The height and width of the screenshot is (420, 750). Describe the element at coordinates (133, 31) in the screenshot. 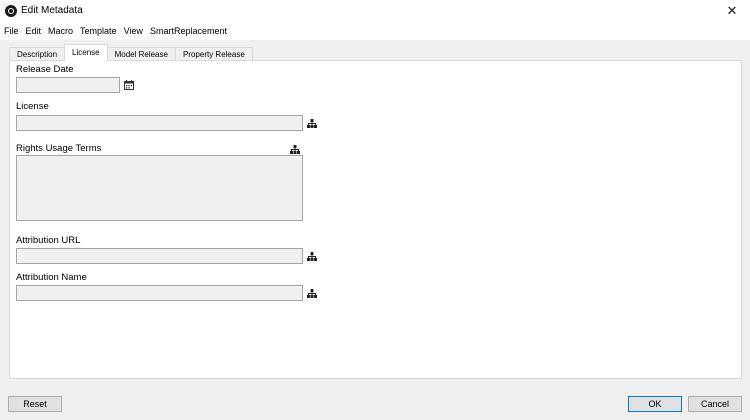

I see `menu-view: View` at that location.